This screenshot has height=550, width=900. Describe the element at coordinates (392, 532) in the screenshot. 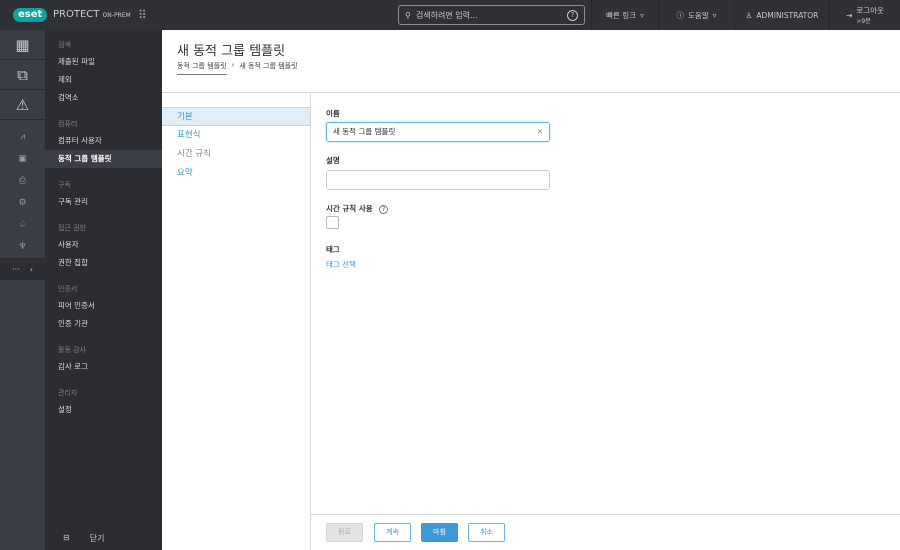

I see `continue-button: 계속` at that location.